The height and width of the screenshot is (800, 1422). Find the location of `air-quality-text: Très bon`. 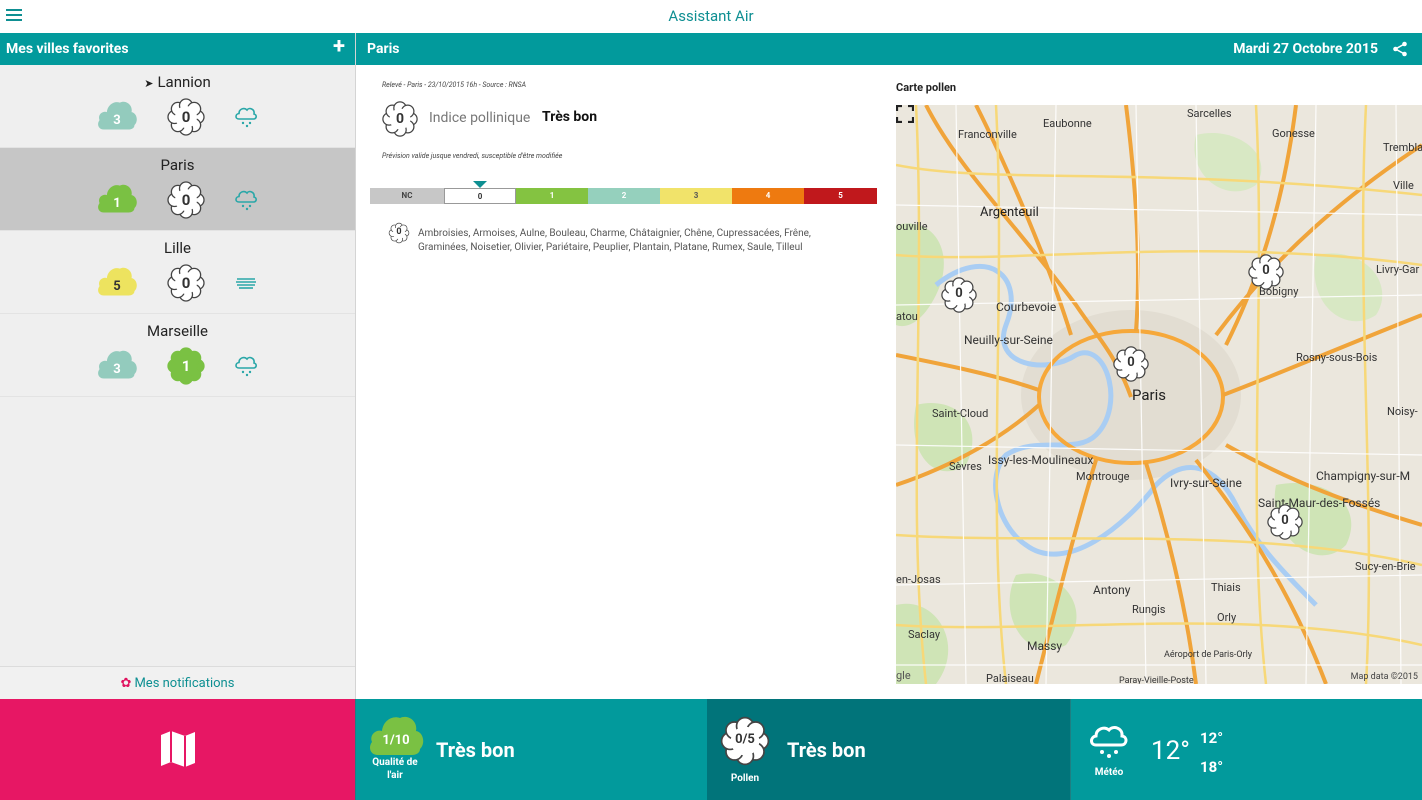

air-quality-text: Très bon is located at coordinates (475, 750).